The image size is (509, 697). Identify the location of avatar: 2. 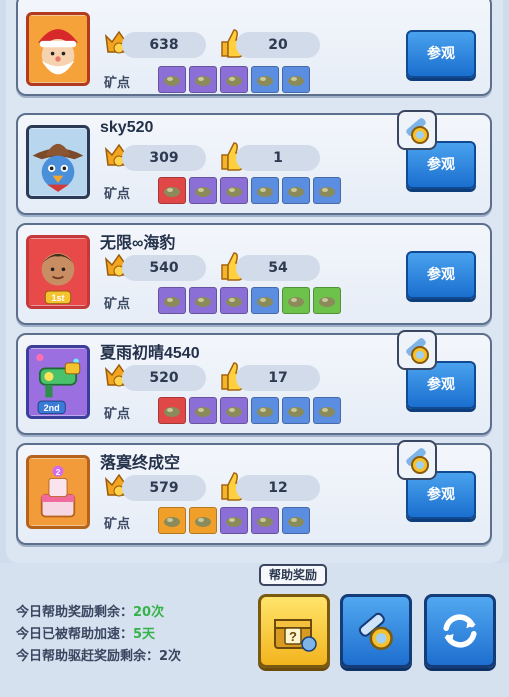
(58, 492).